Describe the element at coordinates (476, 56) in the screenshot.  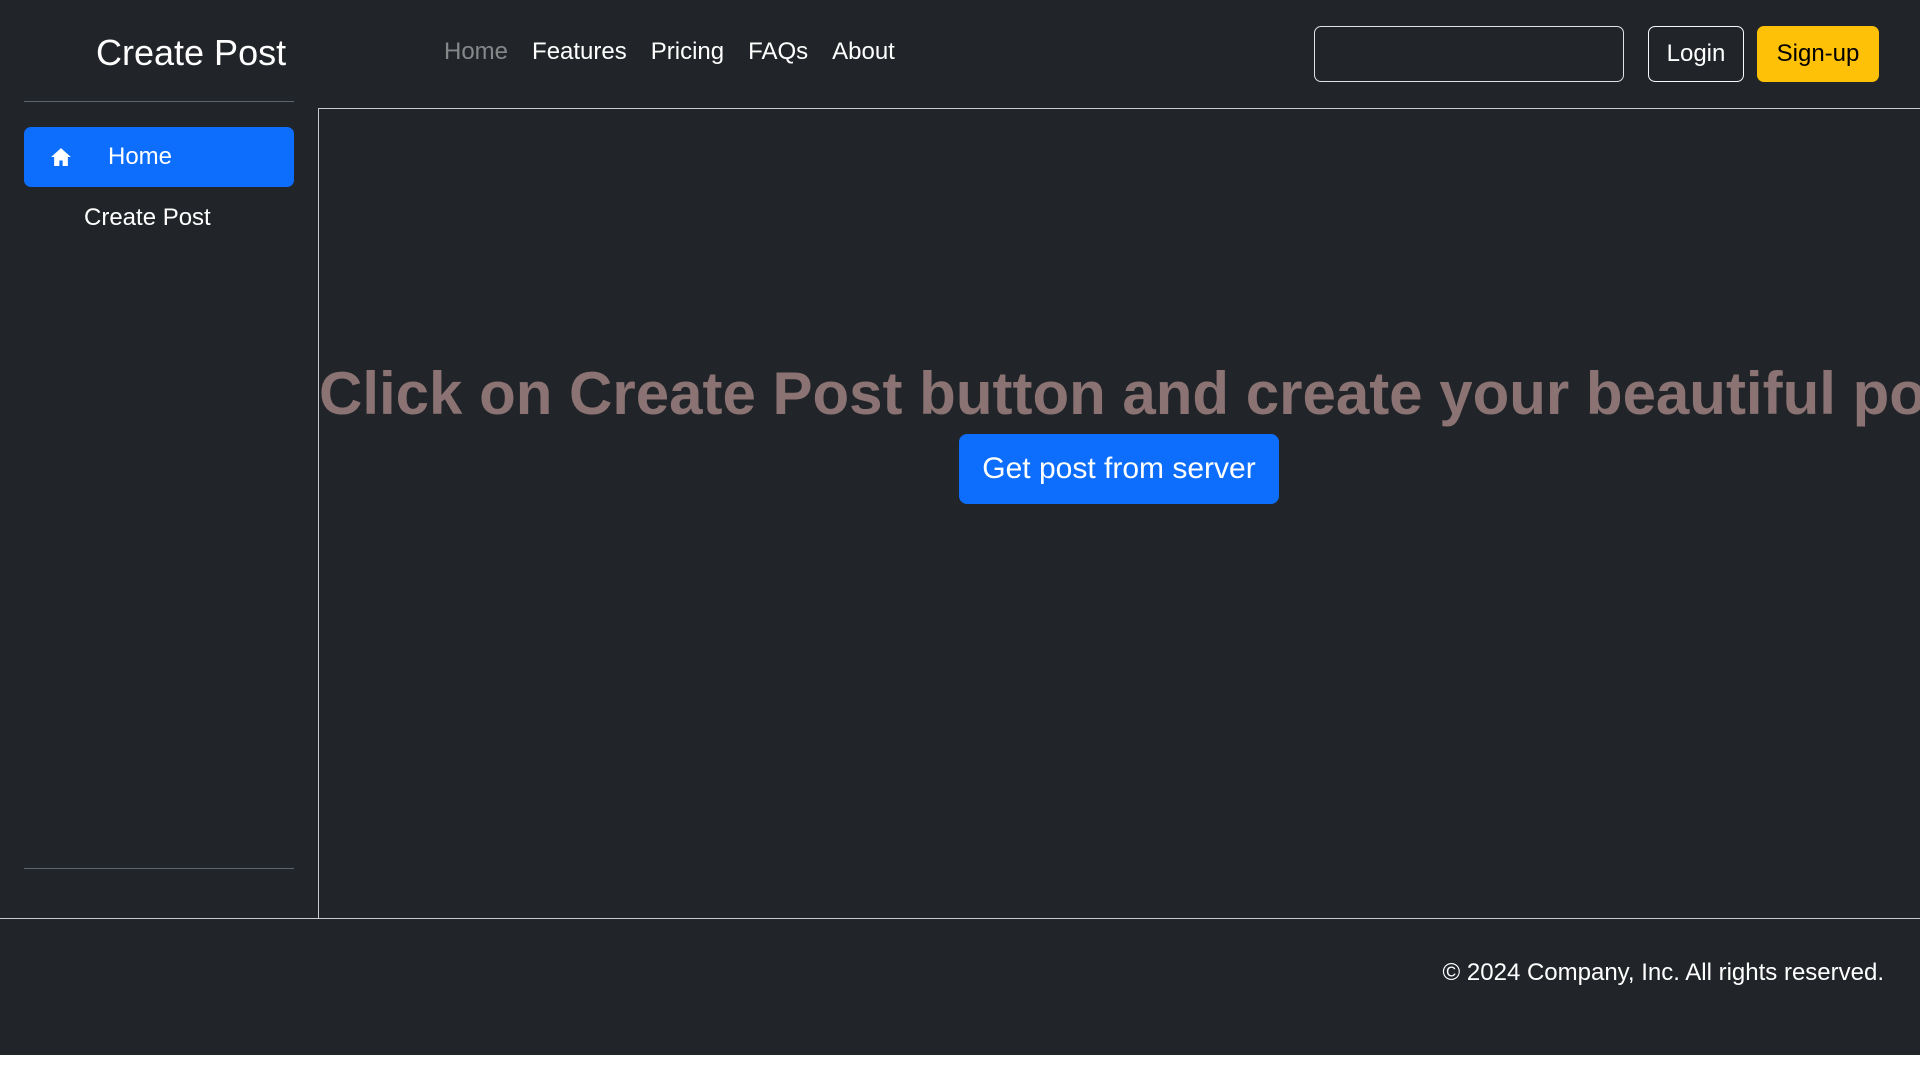
I see `nav-link-home: Home` at that location.